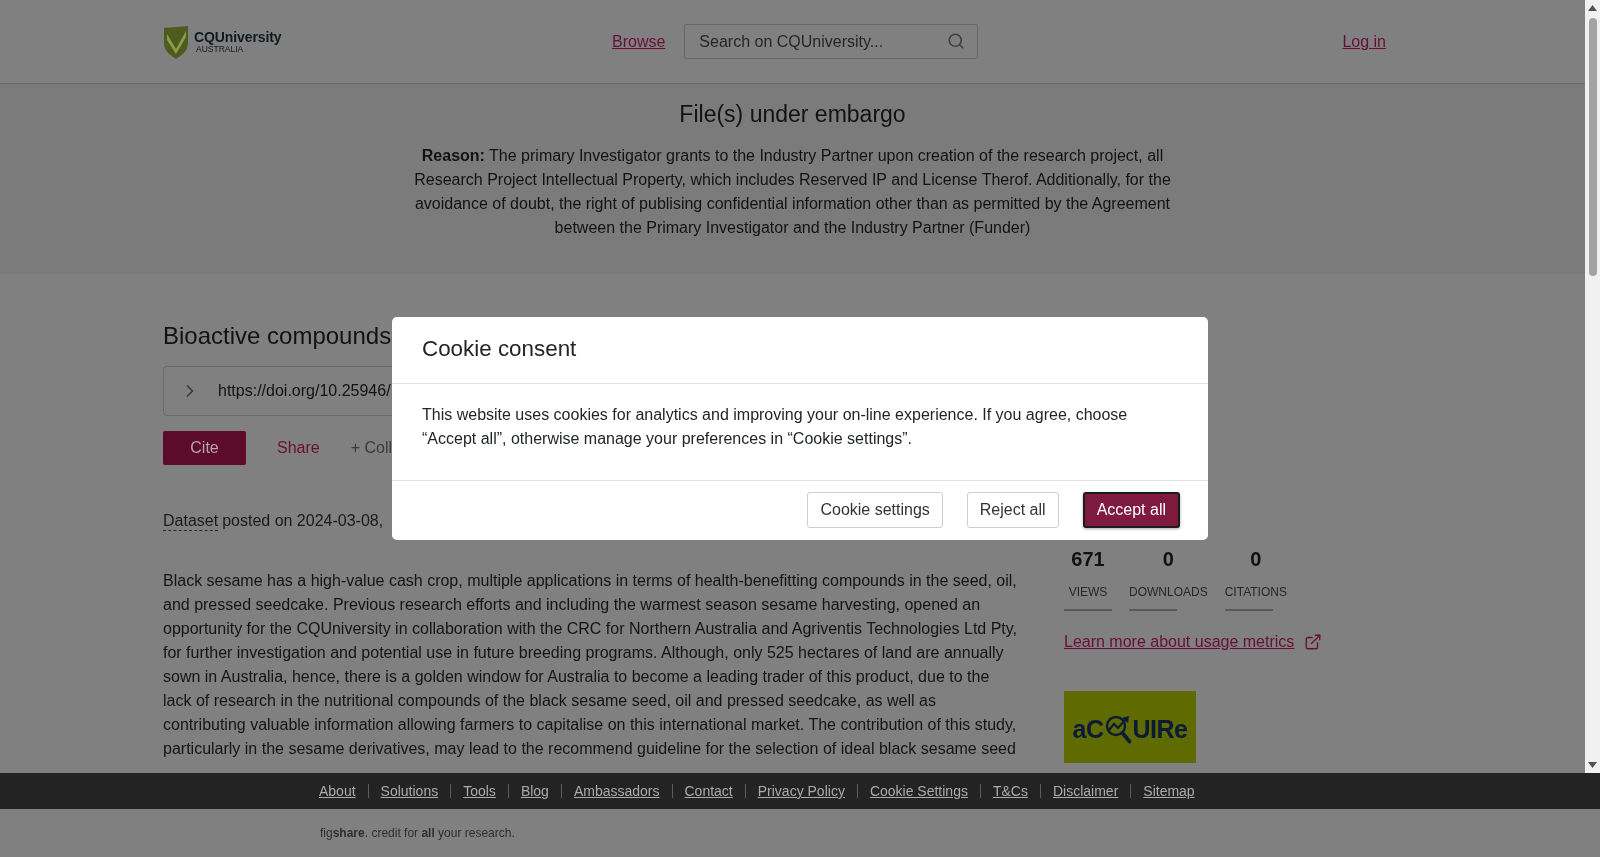 The height and width of the screenshot is (857, 1600). I want to click on footer-link: About, so click(337, 791).